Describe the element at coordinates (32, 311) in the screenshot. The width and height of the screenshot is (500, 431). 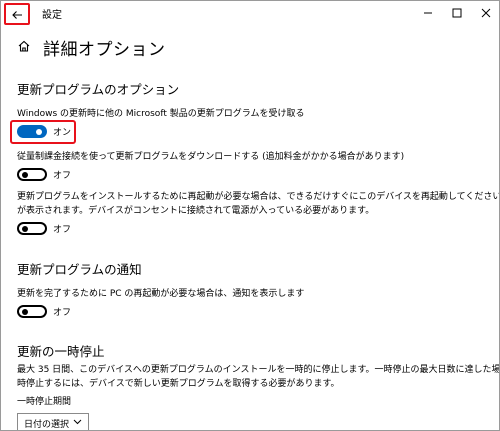
I see `toggle-restart-notification` at that location.